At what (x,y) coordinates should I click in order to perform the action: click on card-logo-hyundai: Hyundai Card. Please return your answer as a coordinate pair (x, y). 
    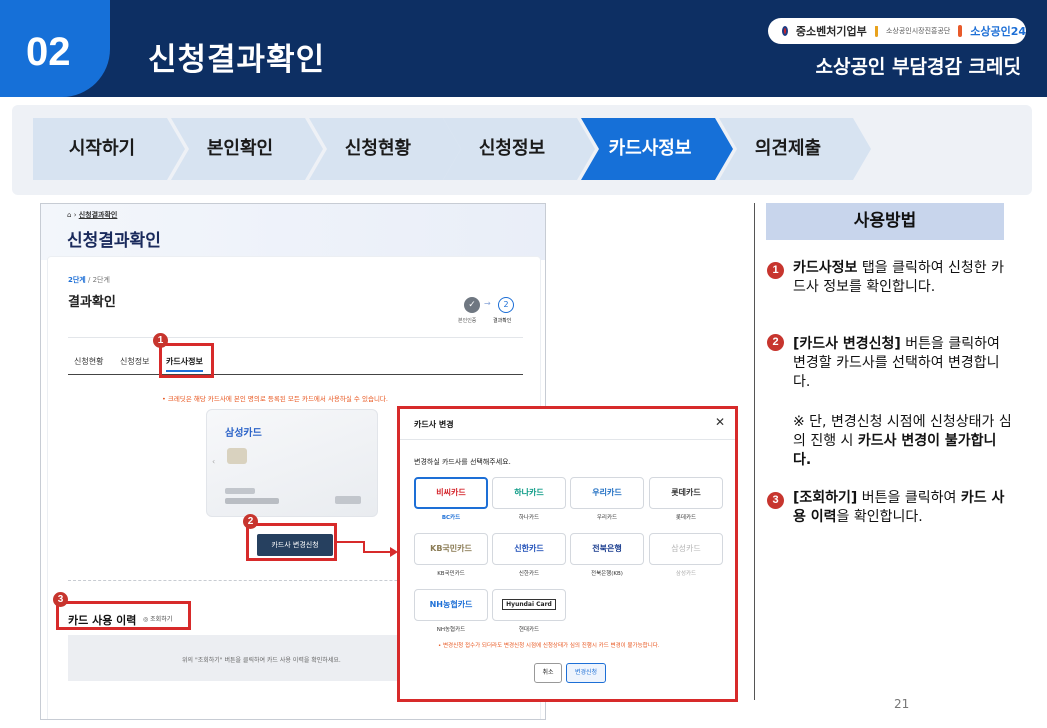
    Looking at the image, I should click on (529, 604).